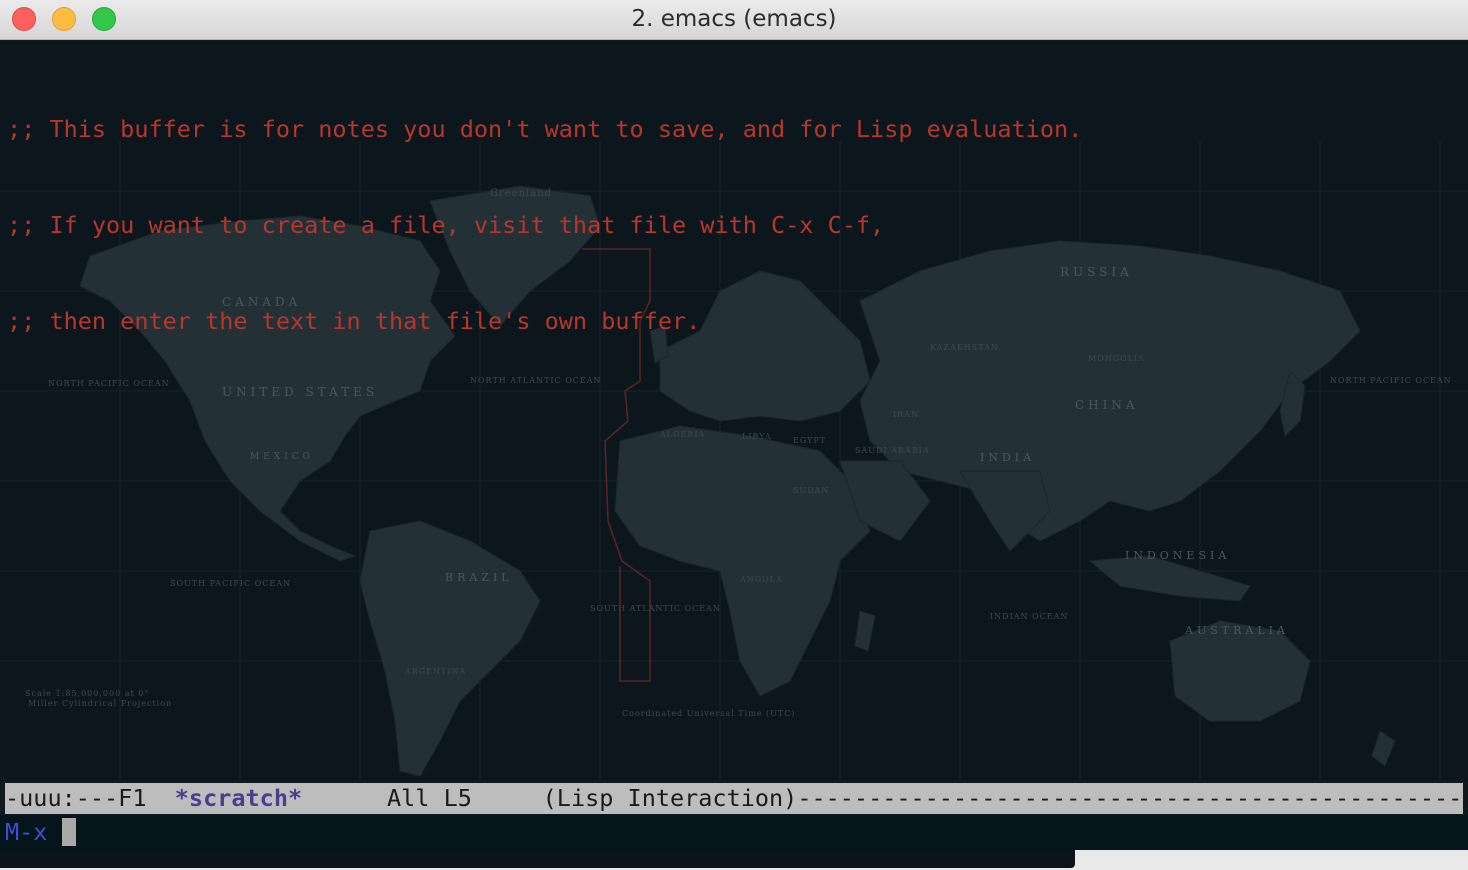 This screenshot has height=870, width=1468. I want to click on title-bar: 2. emacs (emacs), so click(734, 20).